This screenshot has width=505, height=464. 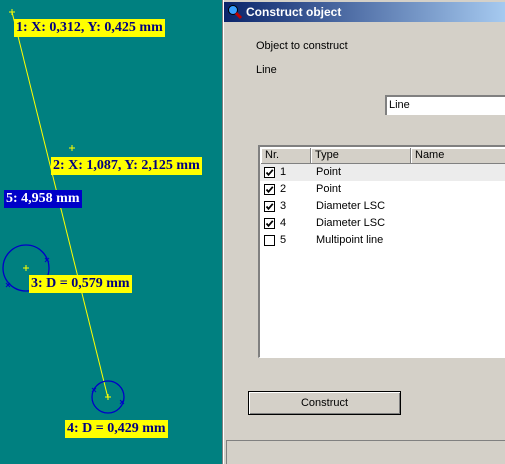 What do you see at coordinates (382, 172) in the screenshot?
I see `list-item: 1 Point` at bounding box center [382, 172].